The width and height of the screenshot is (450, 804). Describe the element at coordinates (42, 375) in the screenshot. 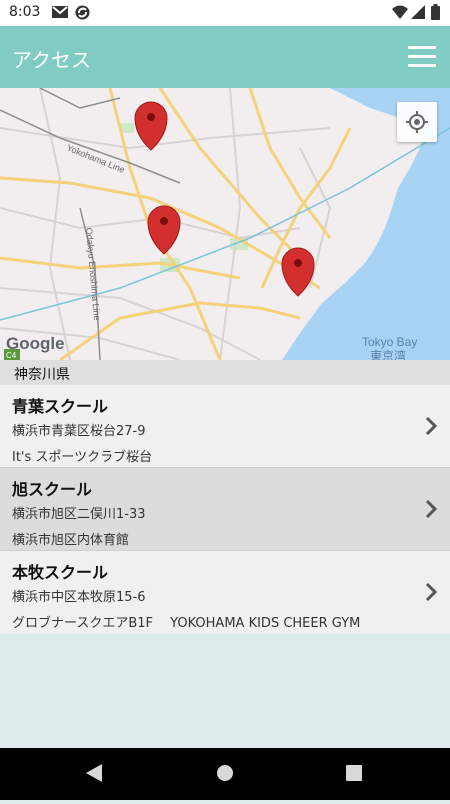

I see `prefecture-label: 神奈川県` at that location.